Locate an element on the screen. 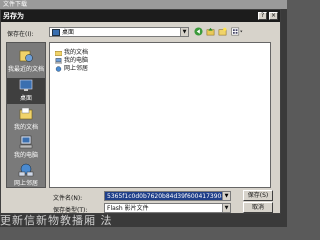  dialog-title: 另存为 is located at coordinates (13, 16).